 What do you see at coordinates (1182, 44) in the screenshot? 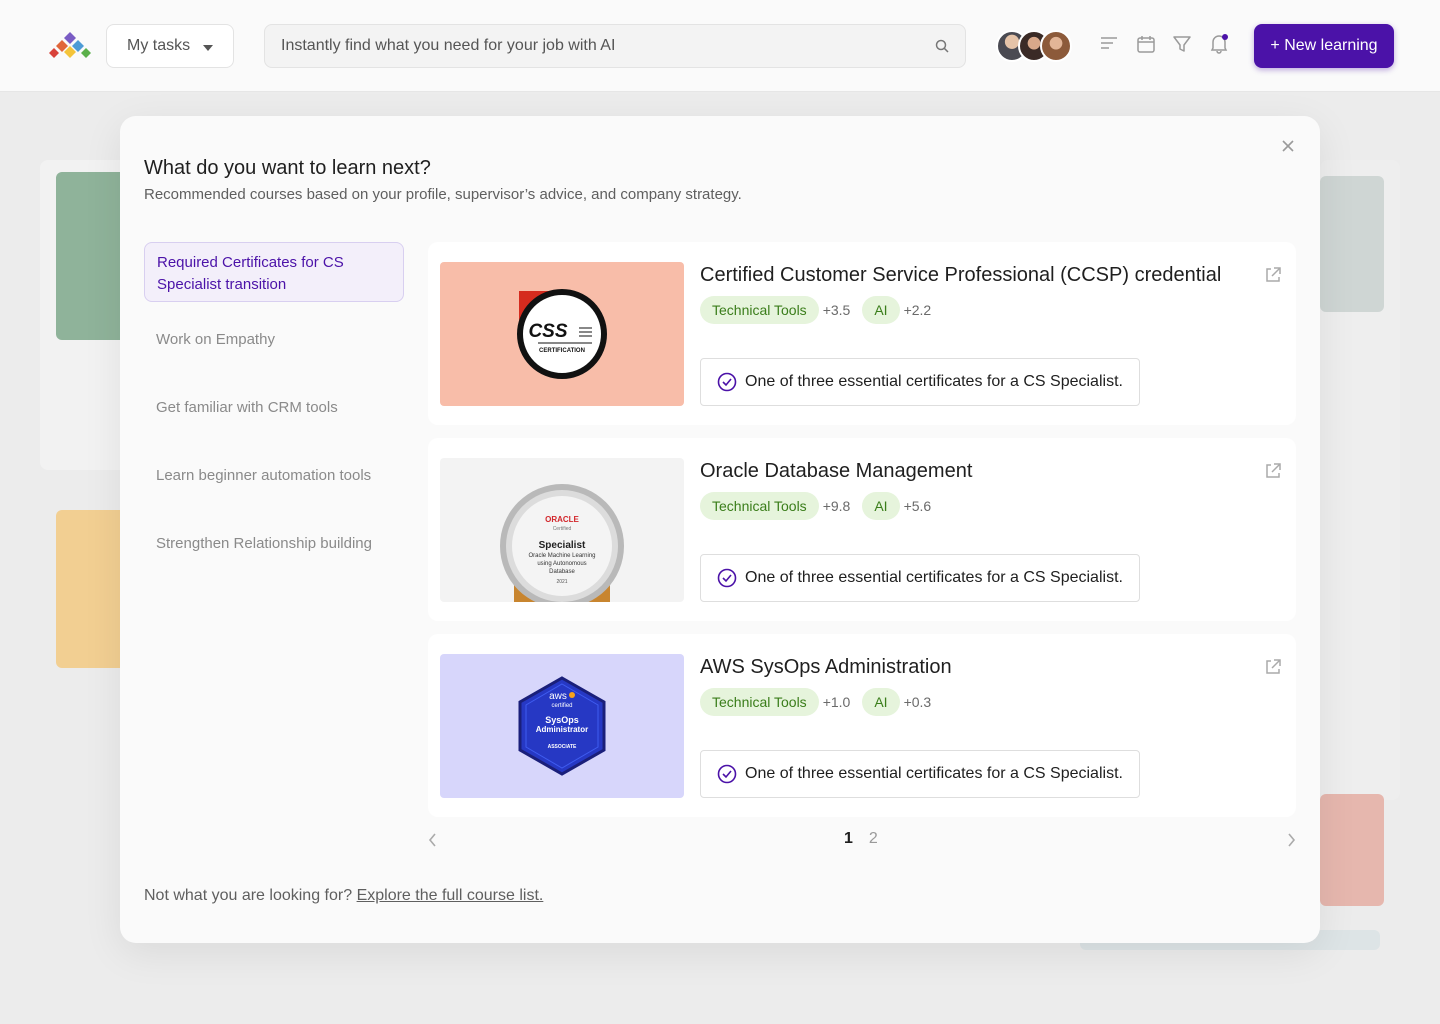
I see `filter-icon` at bounding box center [1182, 44].